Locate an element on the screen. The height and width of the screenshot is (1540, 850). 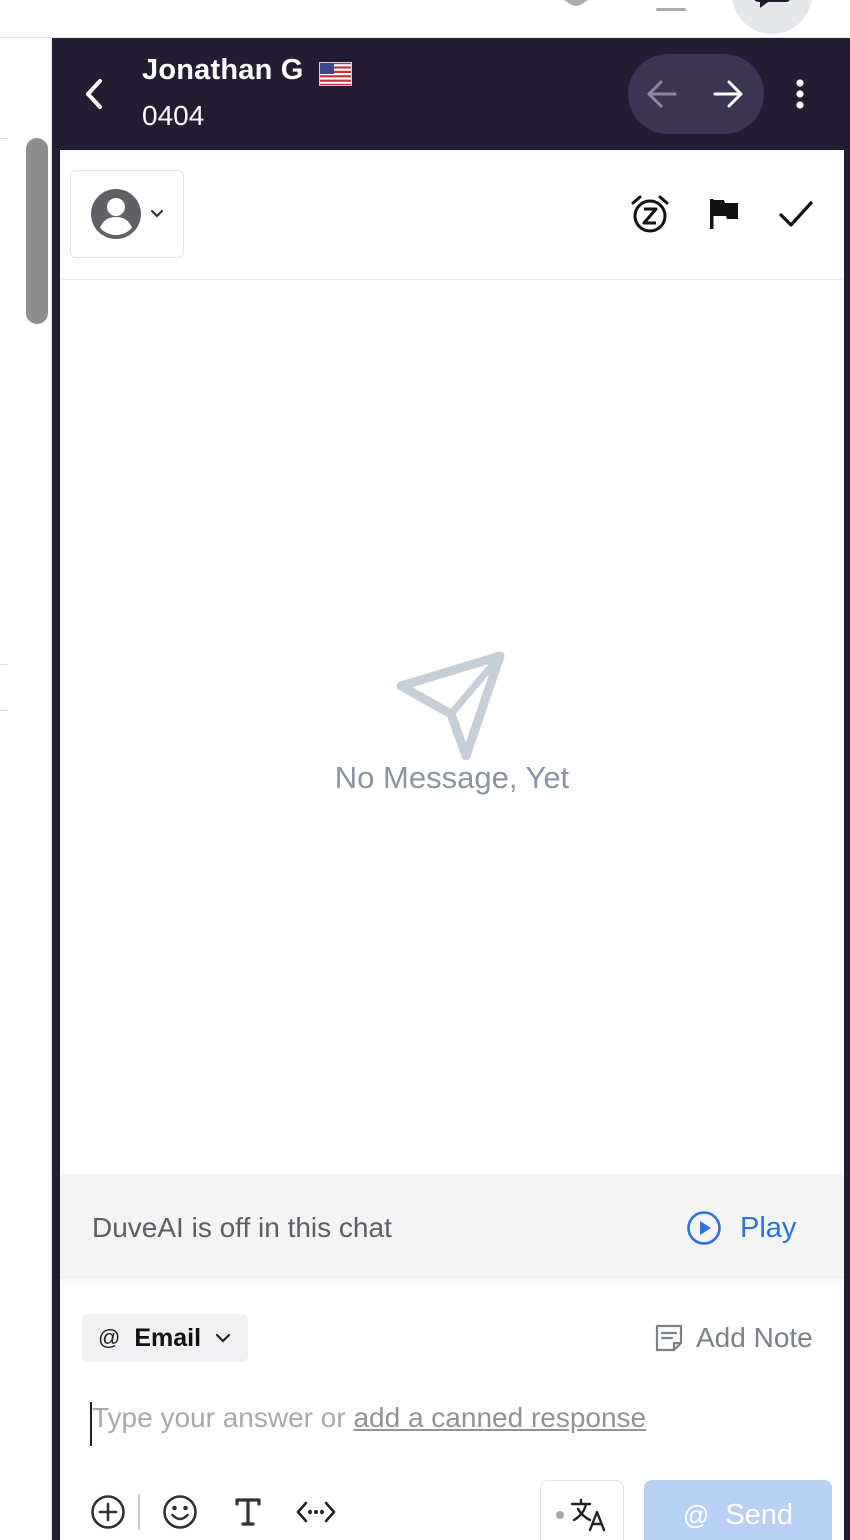
translate-button is located at coordinates (582, 1510).